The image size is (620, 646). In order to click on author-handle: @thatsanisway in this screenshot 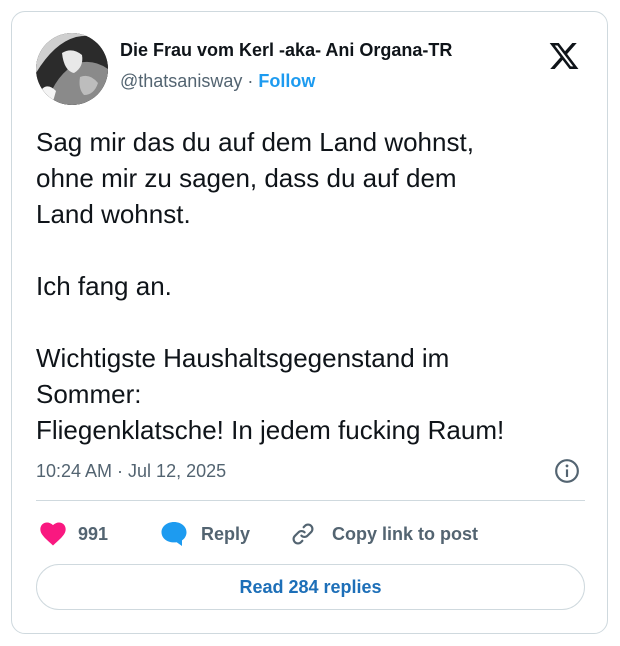, I will do `click(181, 81)`.